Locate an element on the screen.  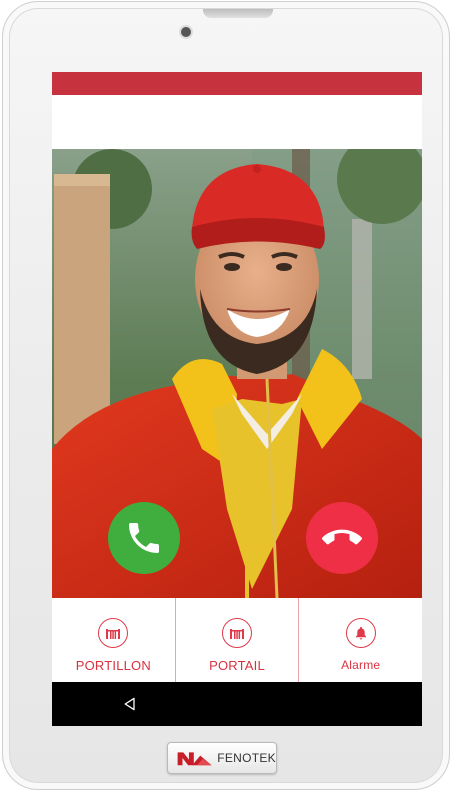
android-navbar is located at coordinates (237, 704).